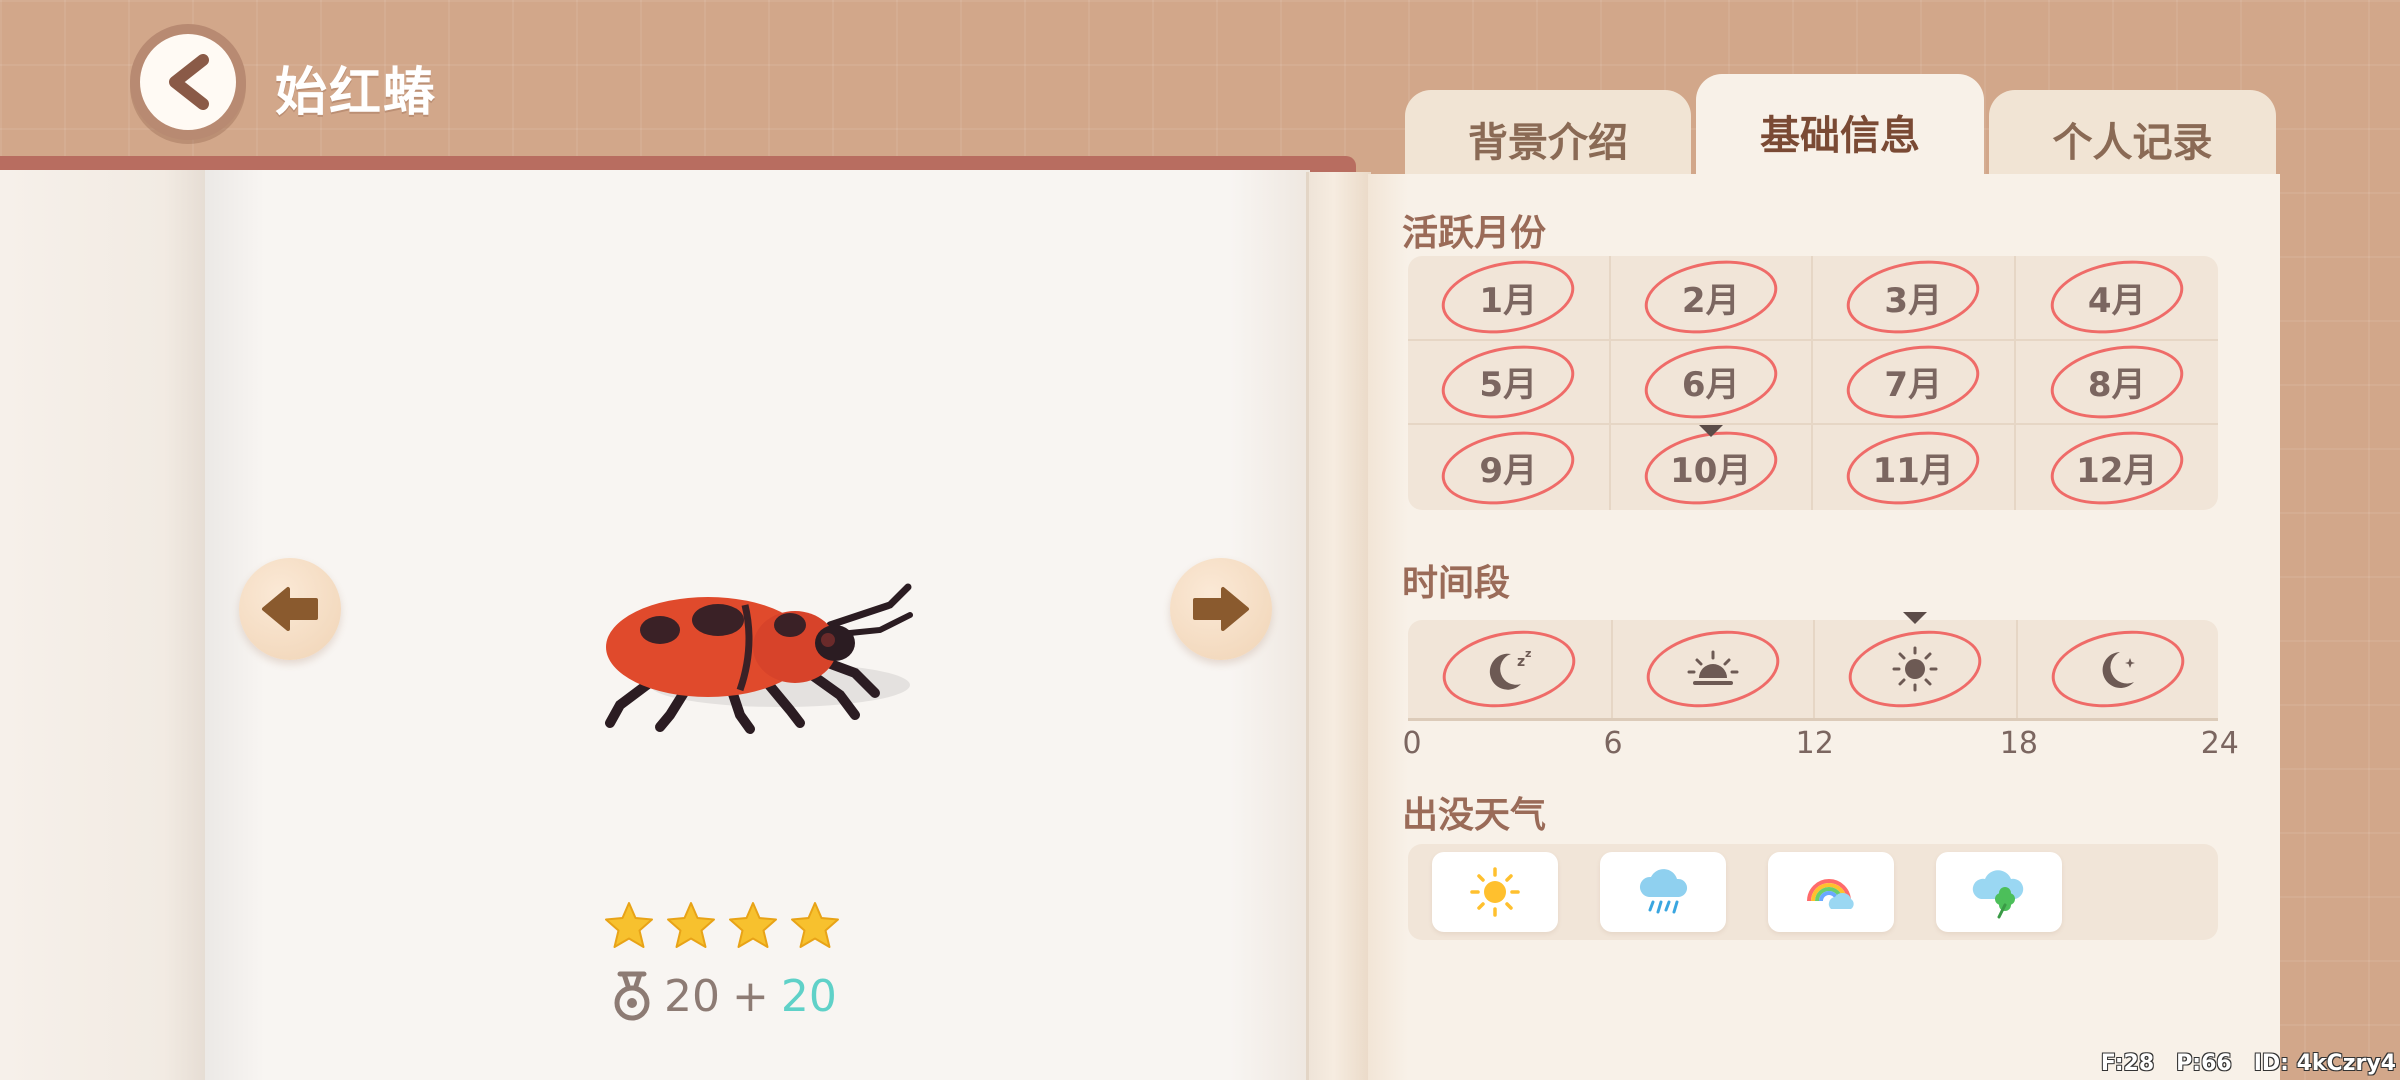  I want to click on player-id: ID: 4kCzry4, so click(2324, 1063).